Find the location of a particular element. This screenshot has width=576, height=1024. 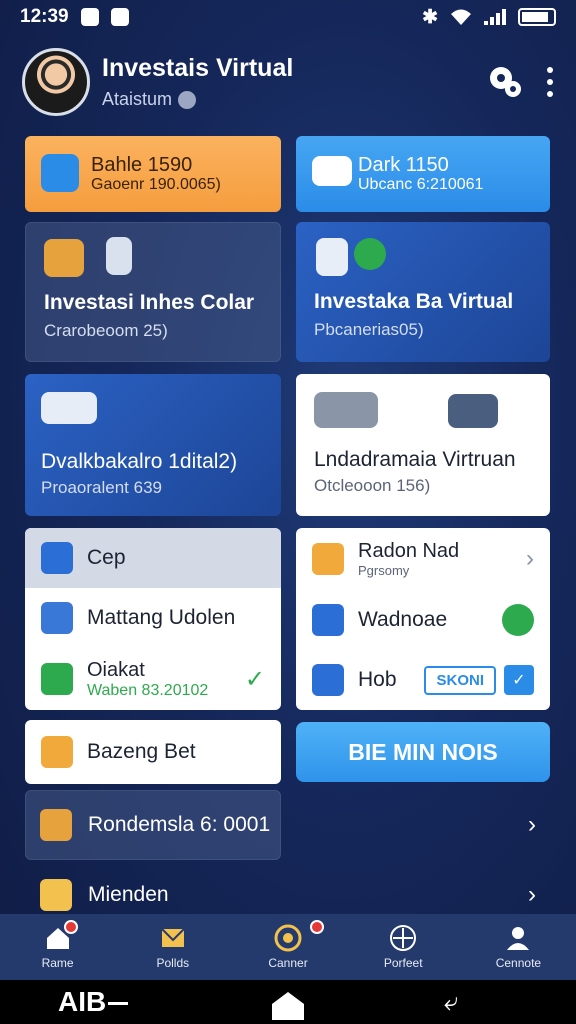

bank-right-sub: Ubcanc 6:210061 is located at coordinates (421, 184).